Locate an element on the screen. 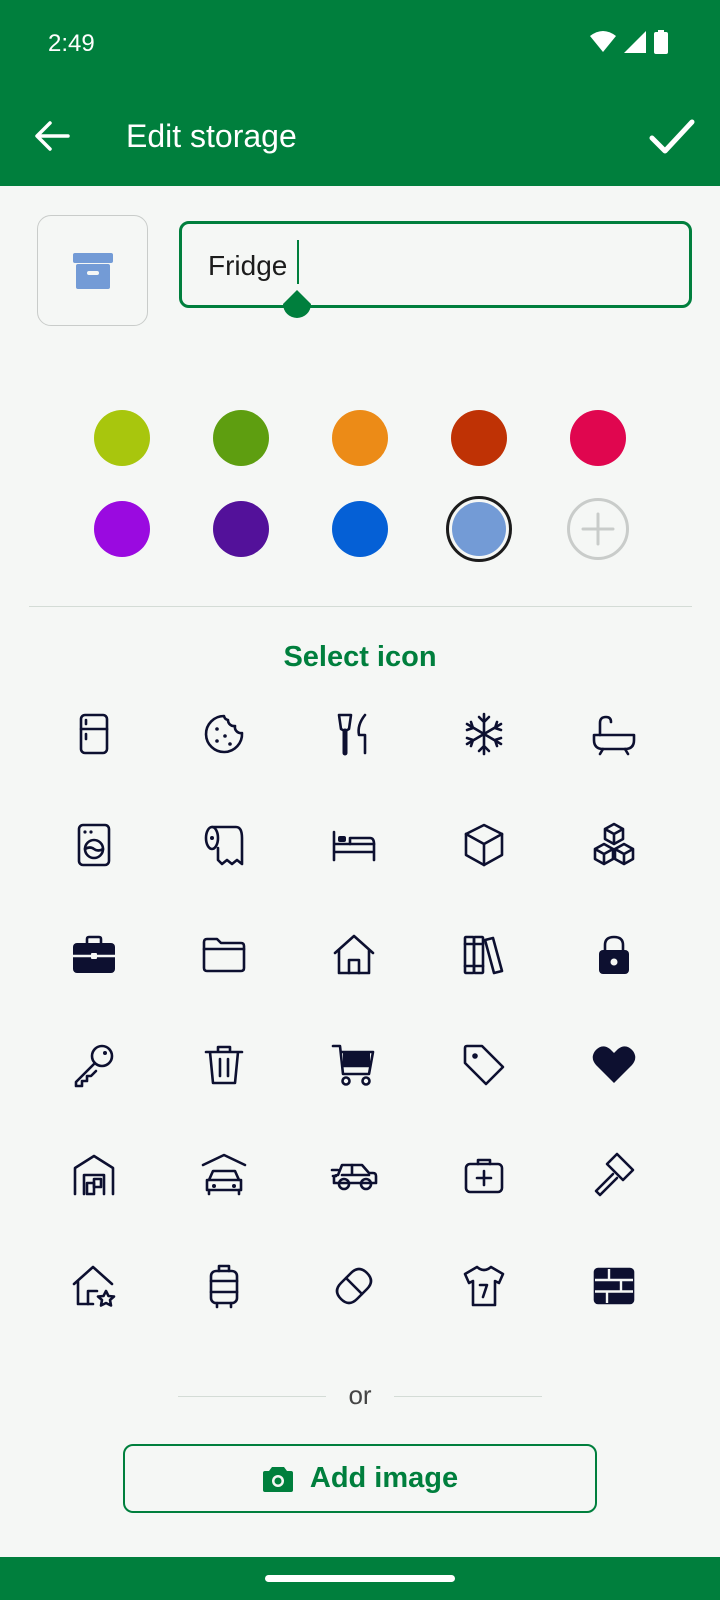 This screenshot has height=1600, width=720. system-nav-bar is located at coordinates (360, 1578).